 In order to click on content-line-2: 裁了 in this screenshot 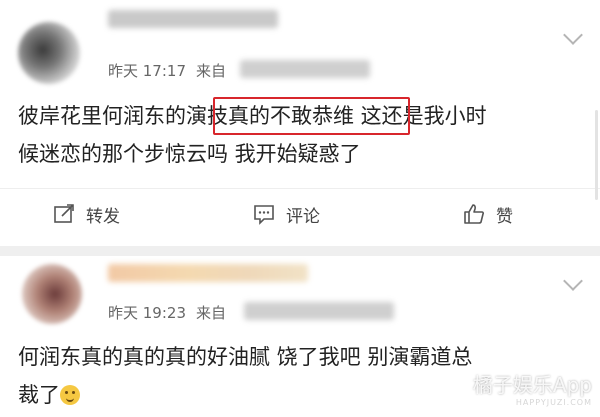, I will do `click(245, 395)`.